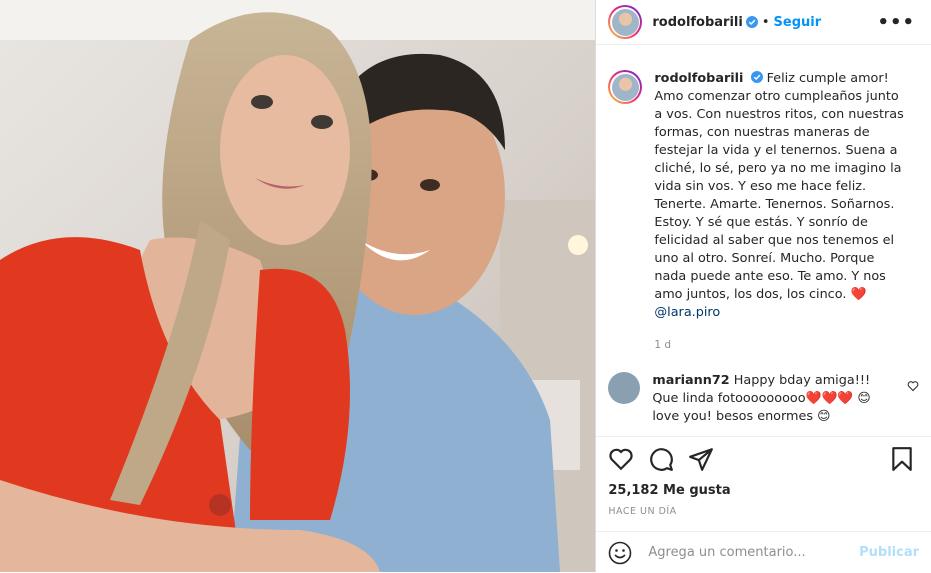 Image resolution: width=931 pixels, height=573 pixels. Describe the element at coordinates (889, 552) in the screenshot. I see `publish-button: Publicar` at that location.